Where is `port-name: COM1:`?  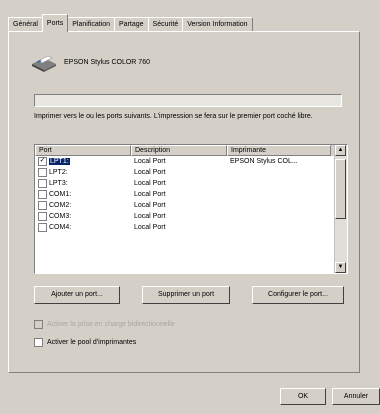 port-name: COM1: is located at coordinates (60, 194).